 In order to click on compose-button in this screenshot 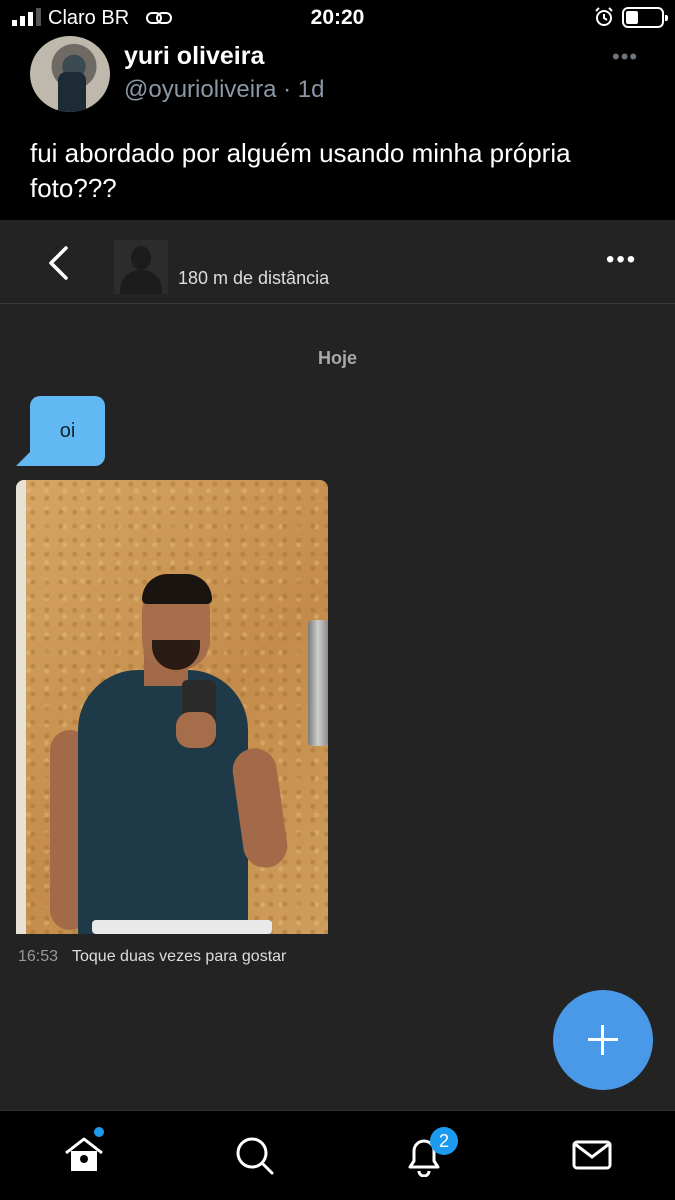, I will do `click(603, 1040)`.